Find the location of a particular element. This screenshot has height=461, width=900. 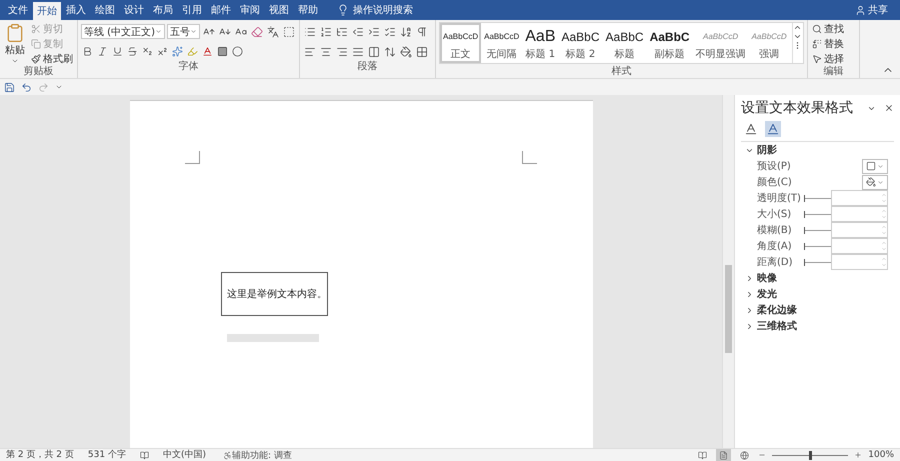

text-fill-icon is located at coordinates (751, 129).